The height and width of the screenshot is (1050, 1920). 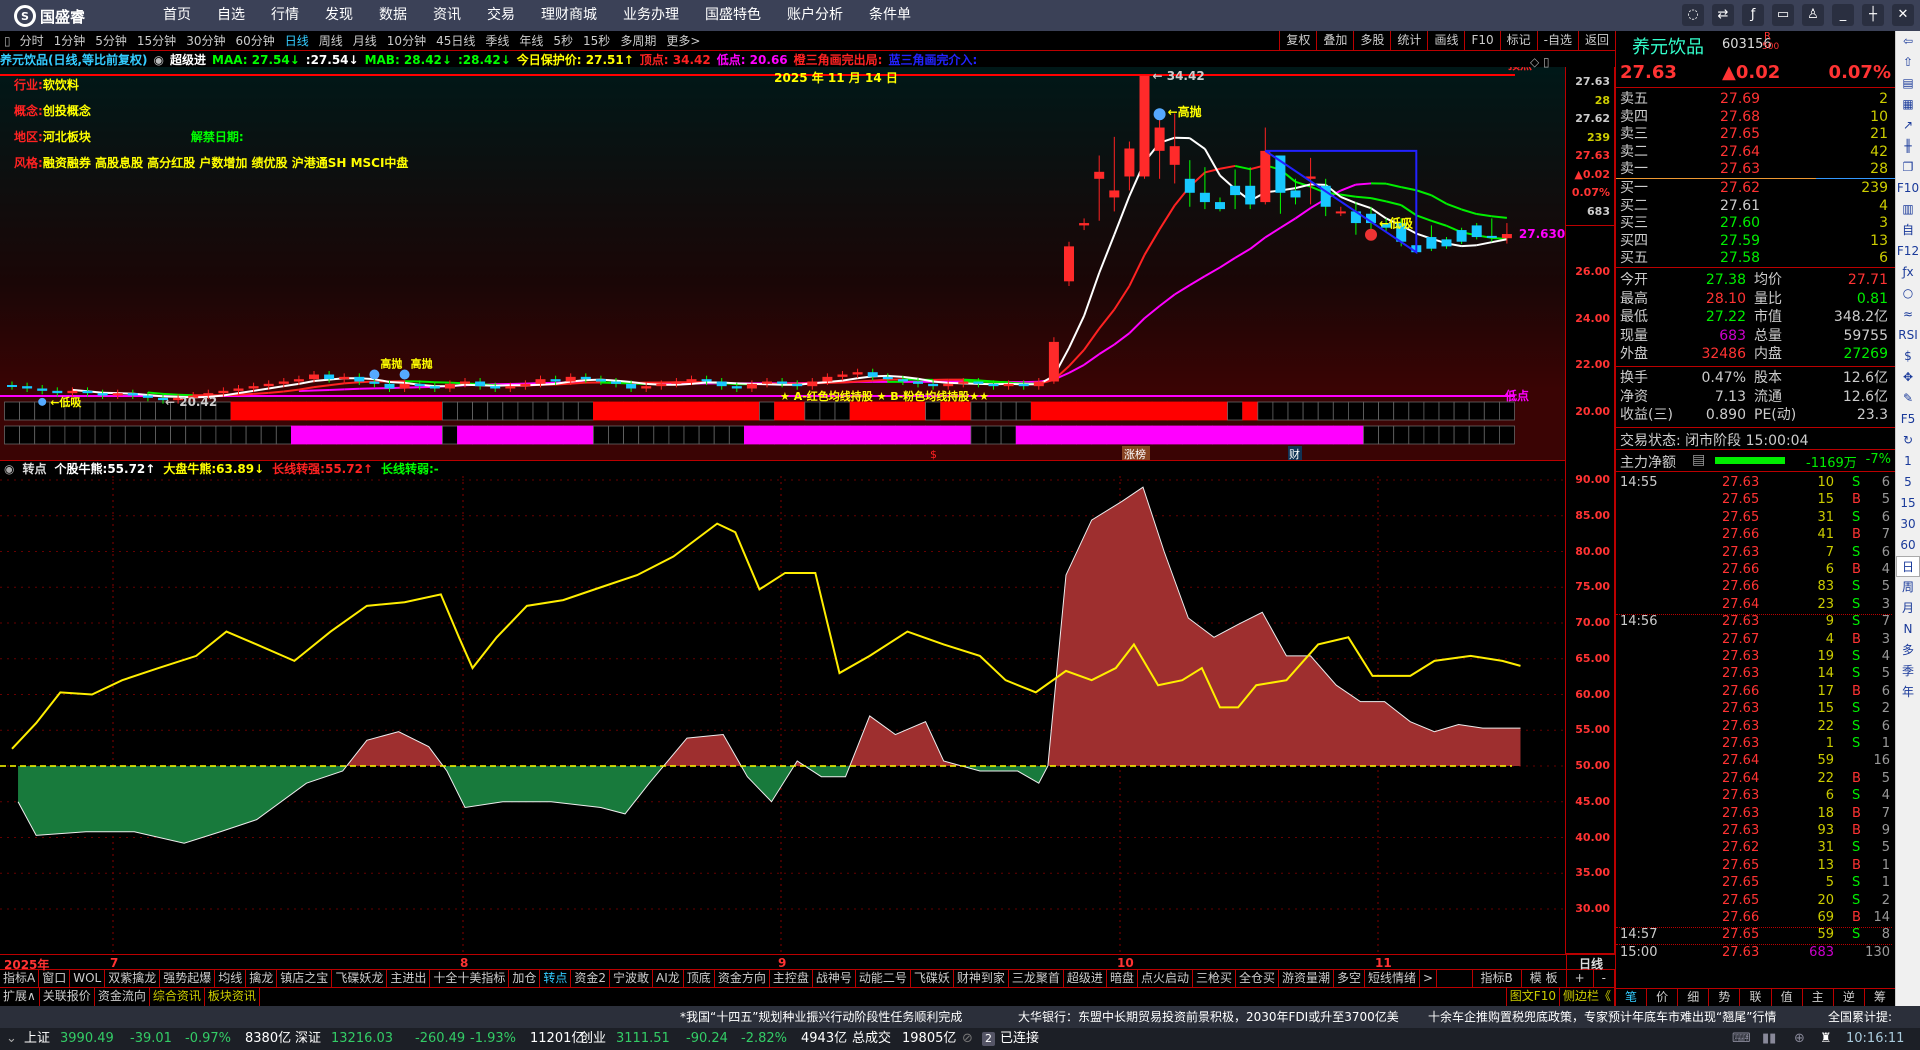 I want to click on sidebar-▤-icon: ▤, so click(x=1908, y=83).